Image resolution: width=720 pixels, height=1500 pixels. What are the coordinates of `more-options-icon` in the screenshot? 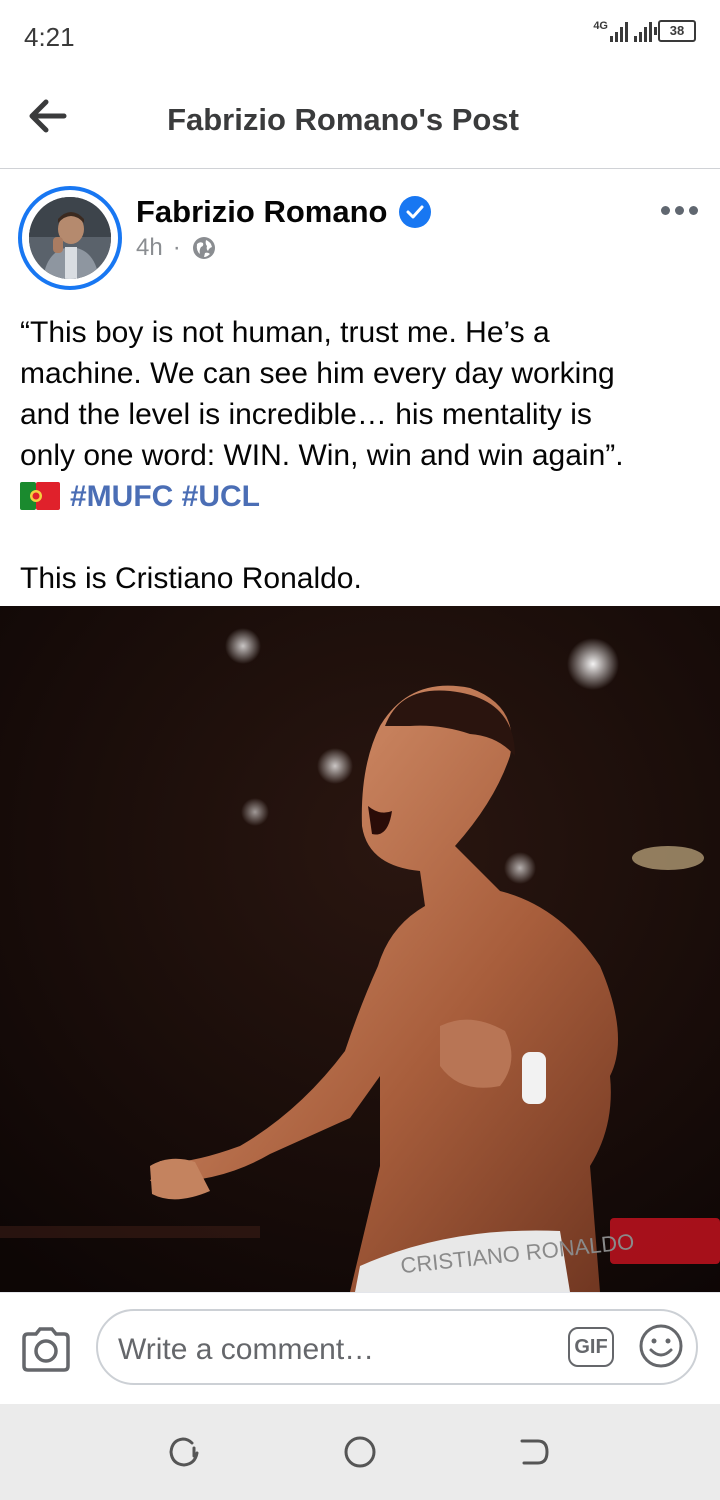 It's located at (679, 210).